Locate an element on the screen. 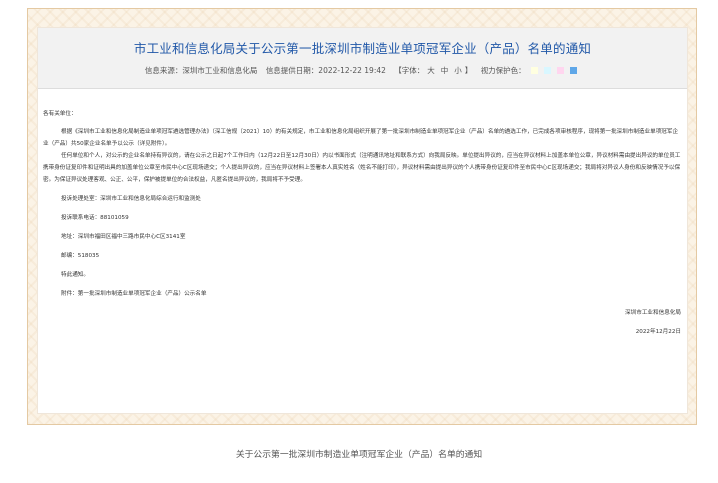  font-small-button: 小 is located at coordinates (458, 70).